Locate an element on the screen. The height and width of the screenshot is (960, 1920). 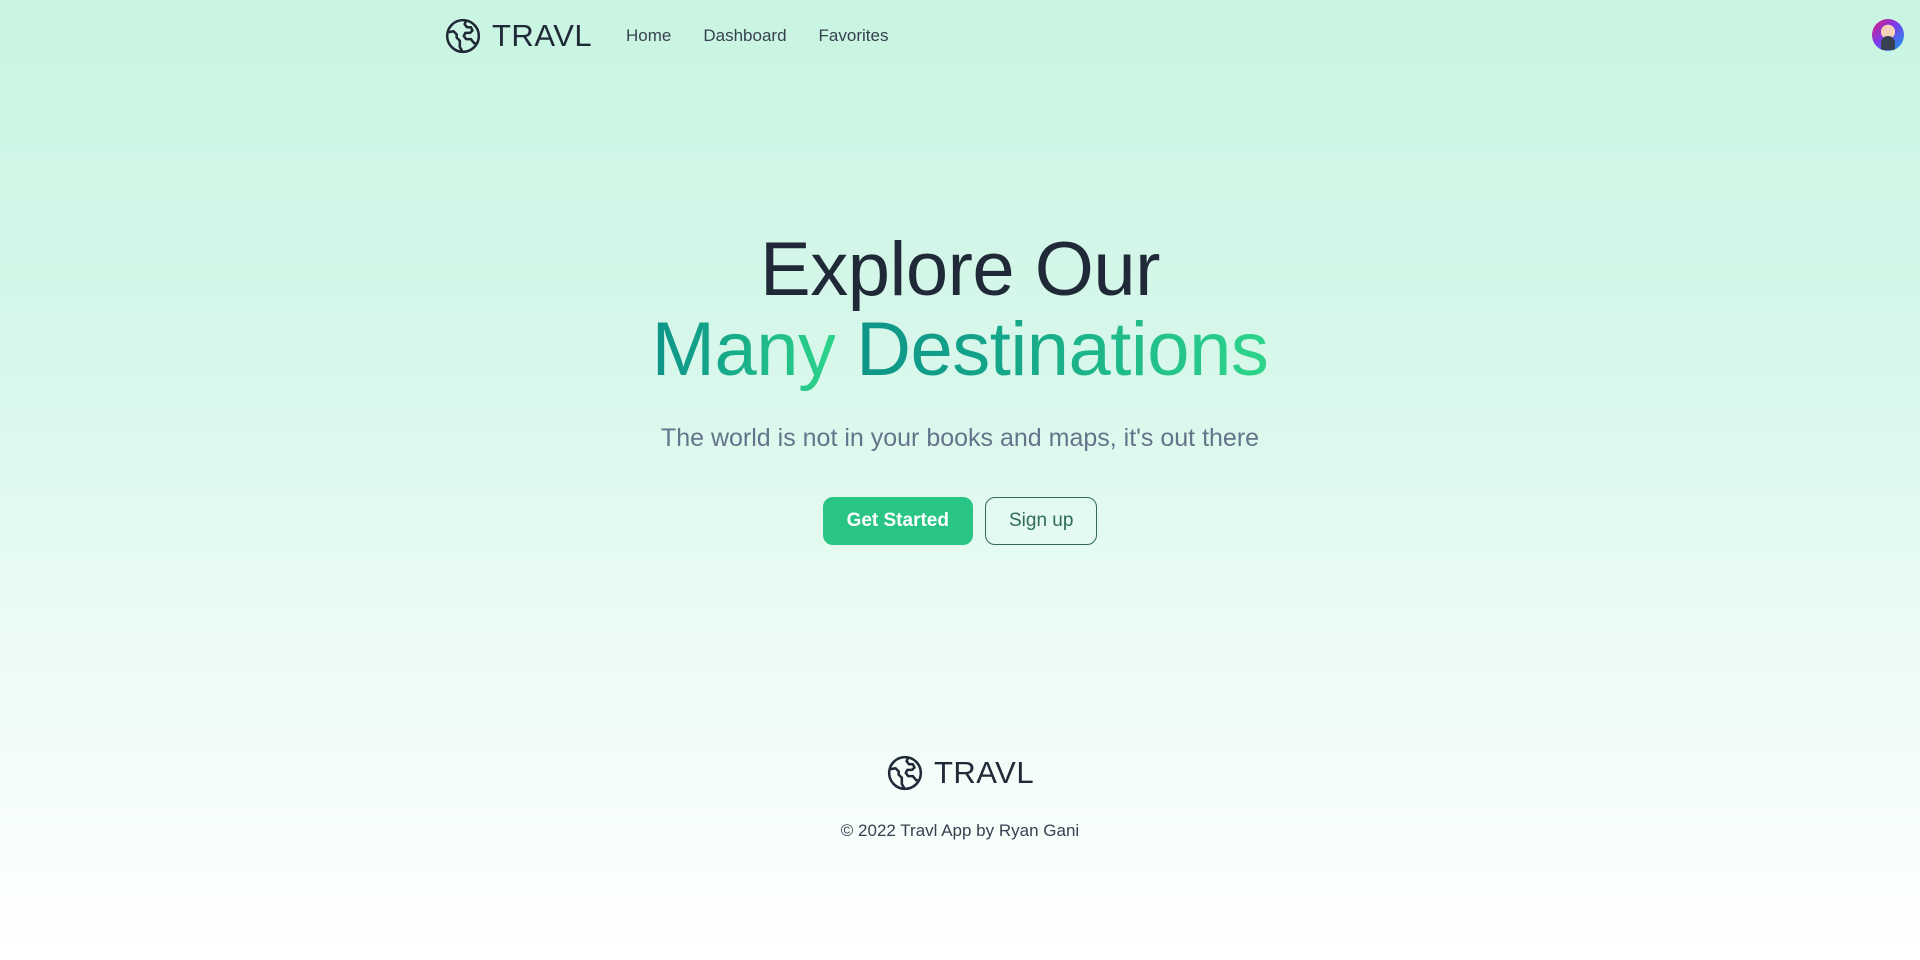
hero-title-destinations: Destinations is located at coordinates (1062, 349).